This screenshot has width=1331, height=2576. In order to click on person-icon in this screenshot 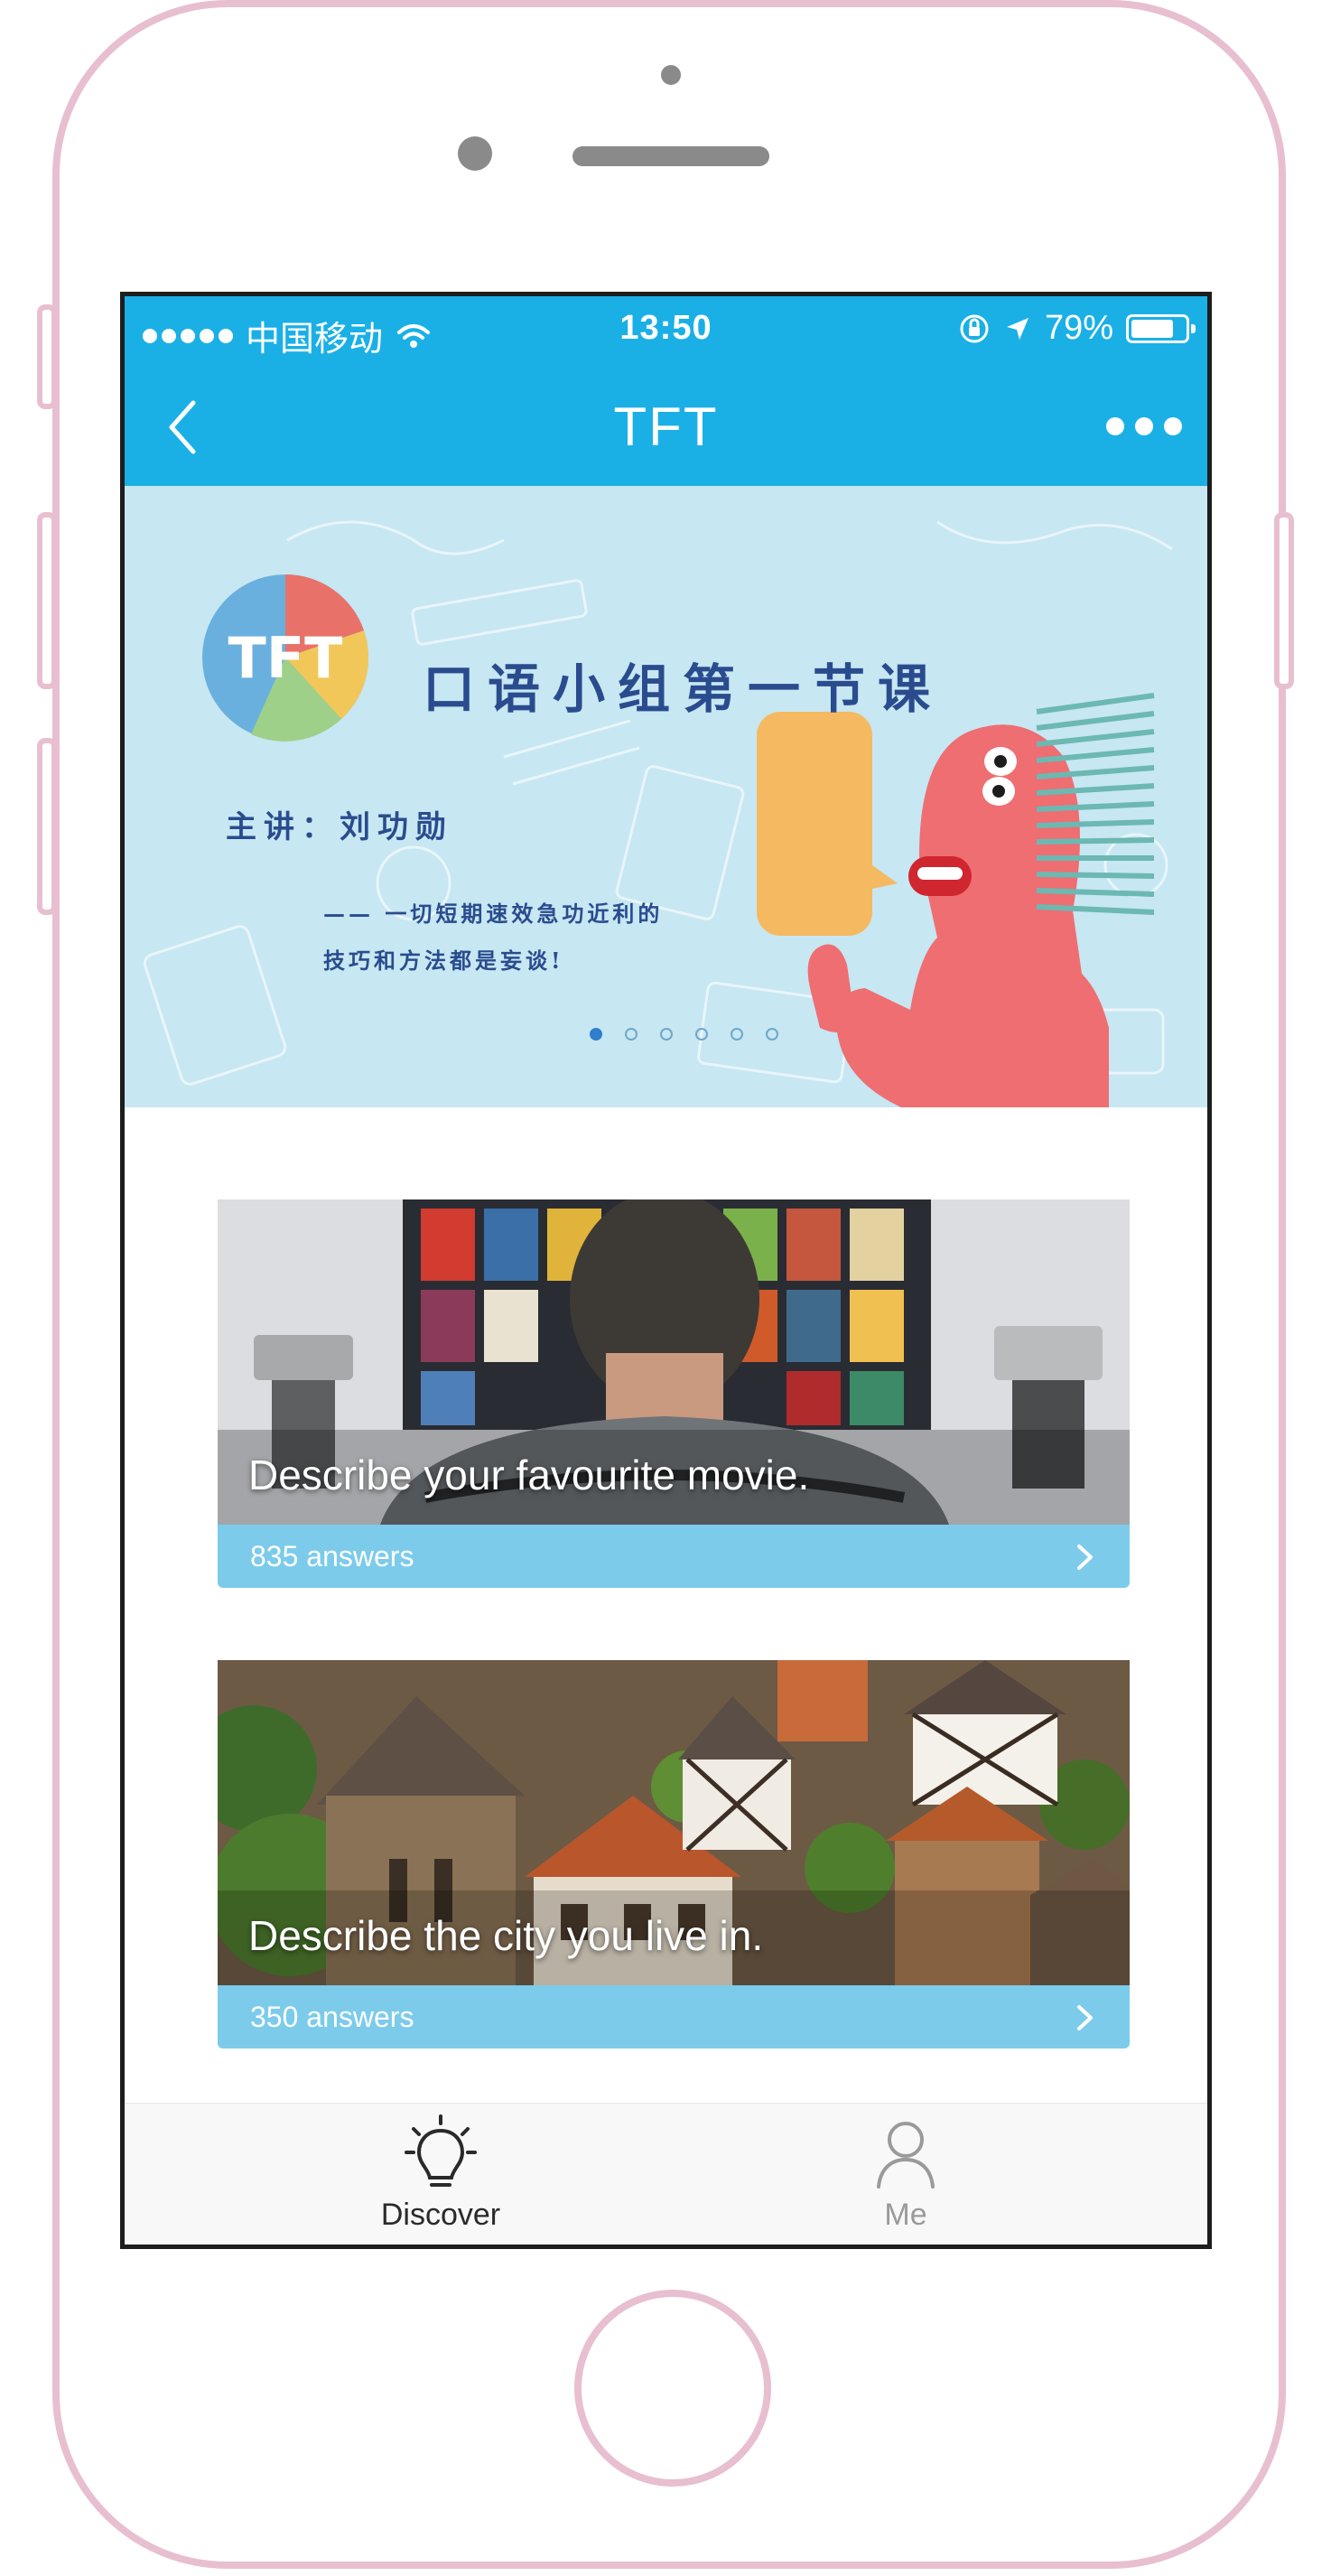, I will do `click(906, 2156)`.